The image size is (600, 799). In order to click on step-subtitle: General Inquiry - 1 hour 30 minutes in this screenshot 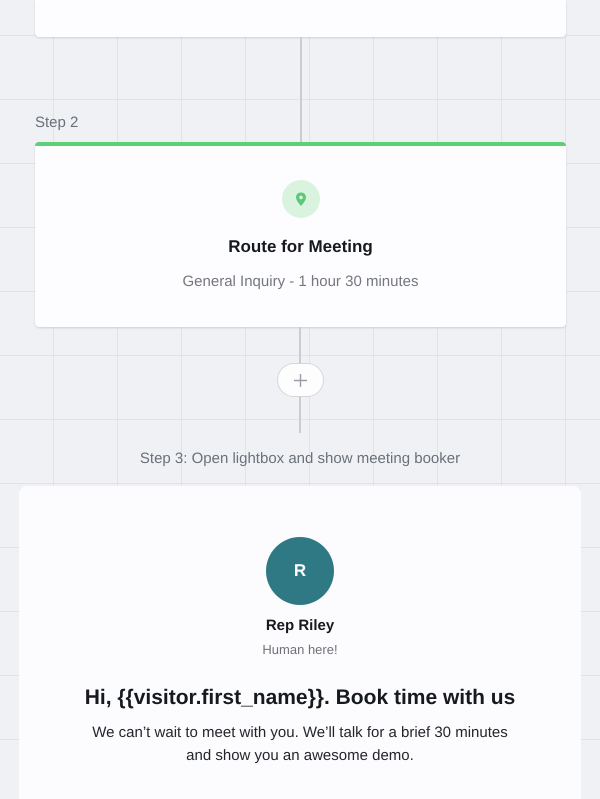, I will do `click(300, 281)`.